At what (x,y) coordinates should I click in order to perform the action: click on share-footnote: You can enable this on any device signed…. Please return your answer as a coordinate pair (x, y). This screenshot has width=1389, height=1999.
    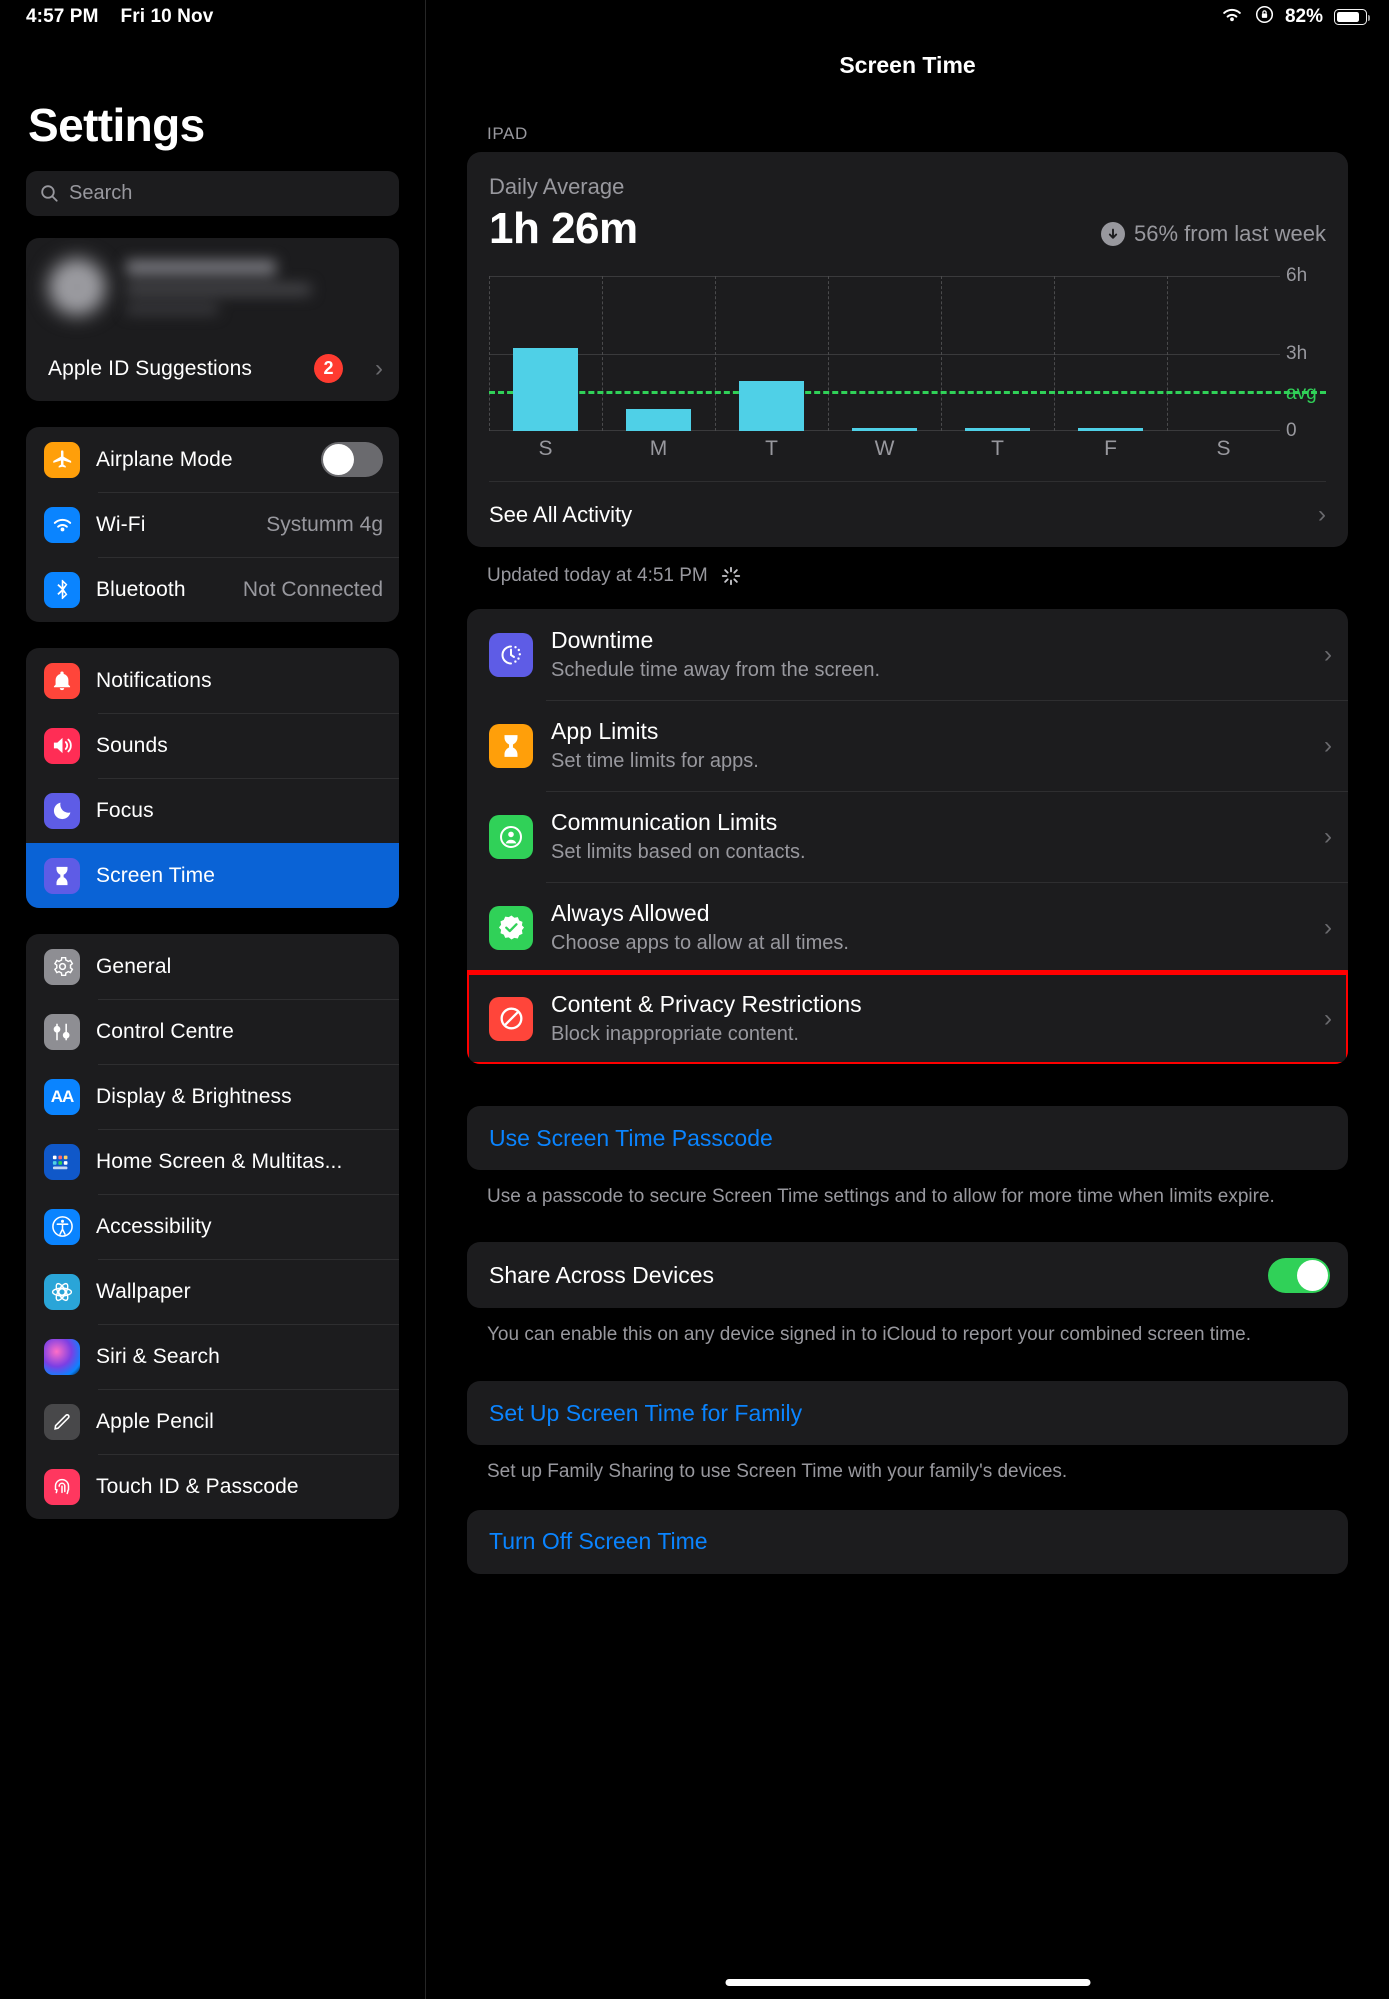
    Looking at the image, I should click on (869, 1335).